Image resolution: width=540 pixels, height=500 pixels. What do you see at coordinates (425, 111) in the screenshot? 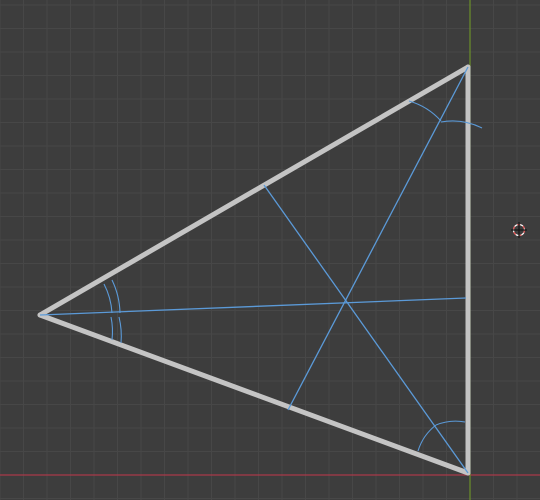
I see `top-angle-arc-left` at bounding box center [425, 111].